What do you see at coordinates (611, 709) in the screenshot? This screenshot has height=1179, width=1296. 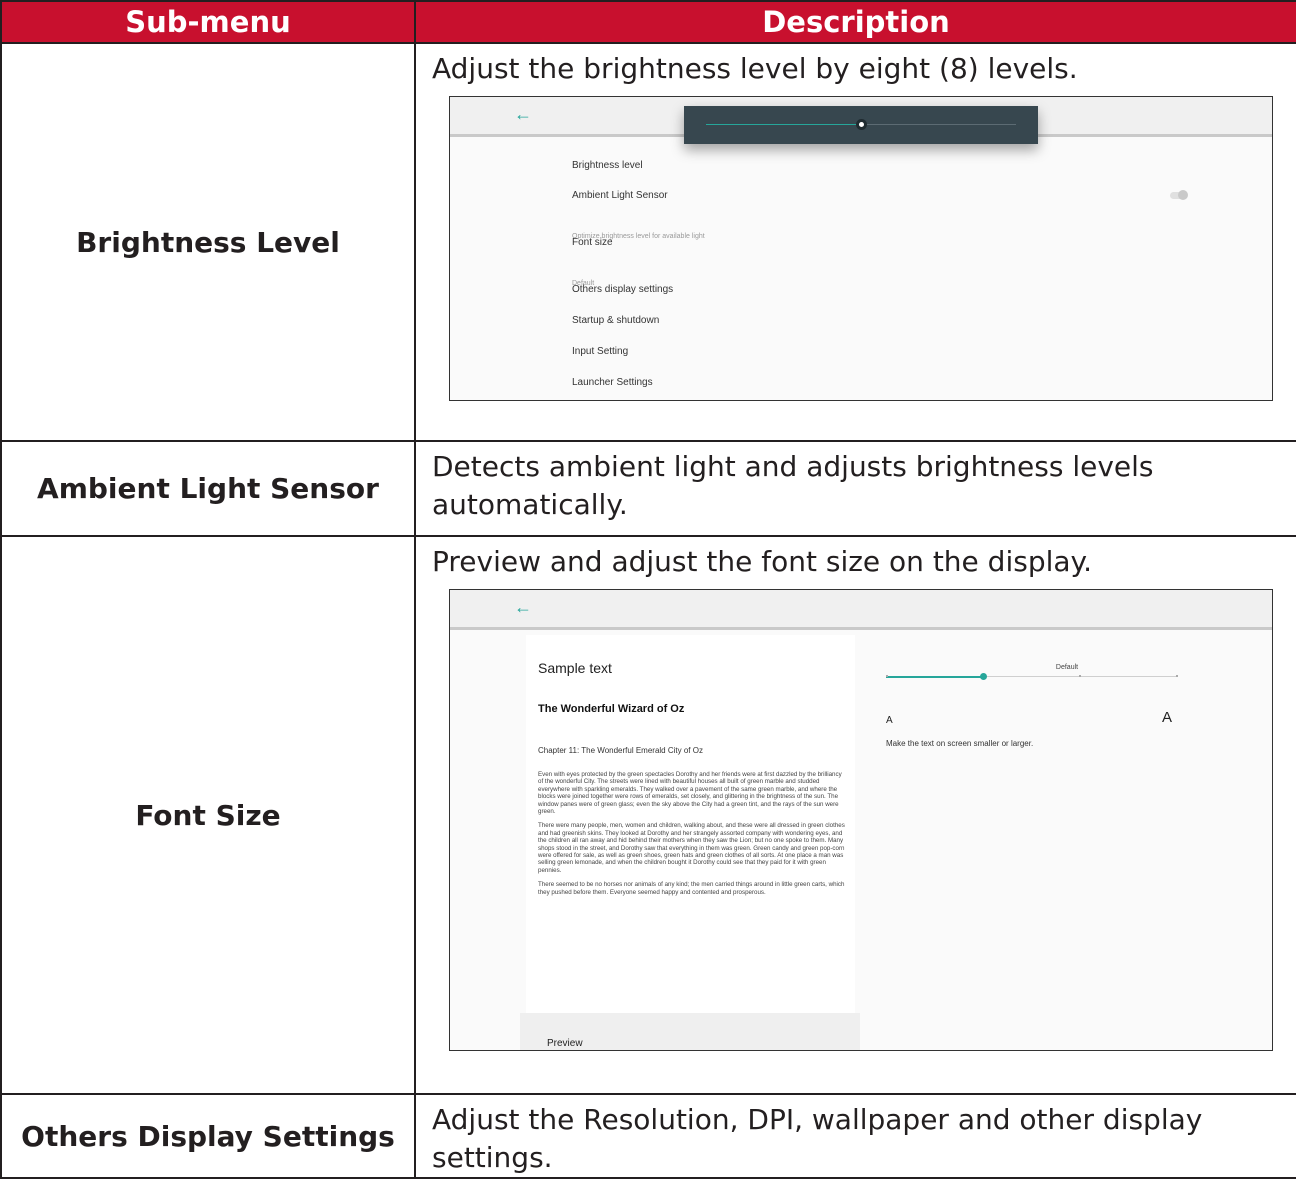 I see `book-title: The Wonderful Wizard of Oz` at bounding box center [611, 709].